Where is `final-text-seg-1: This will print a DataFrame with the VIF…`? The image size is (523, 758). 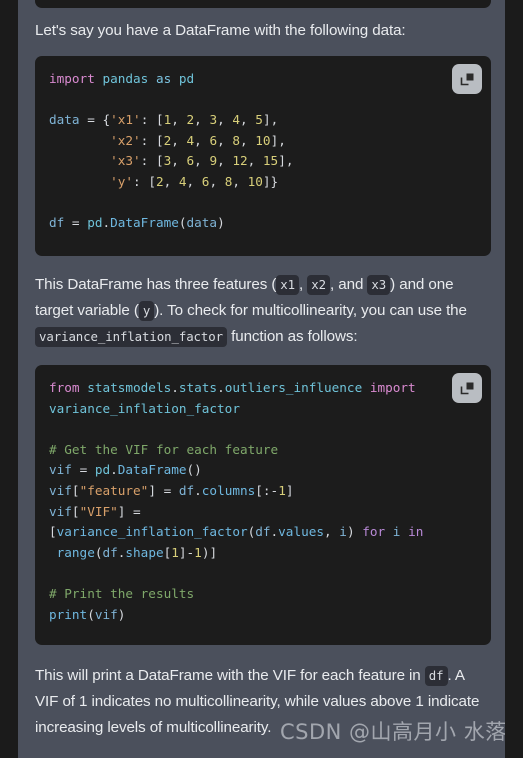
final-text-seg-1: This will print a DataFrame with the VIF… is located at coordinates (230, 675).